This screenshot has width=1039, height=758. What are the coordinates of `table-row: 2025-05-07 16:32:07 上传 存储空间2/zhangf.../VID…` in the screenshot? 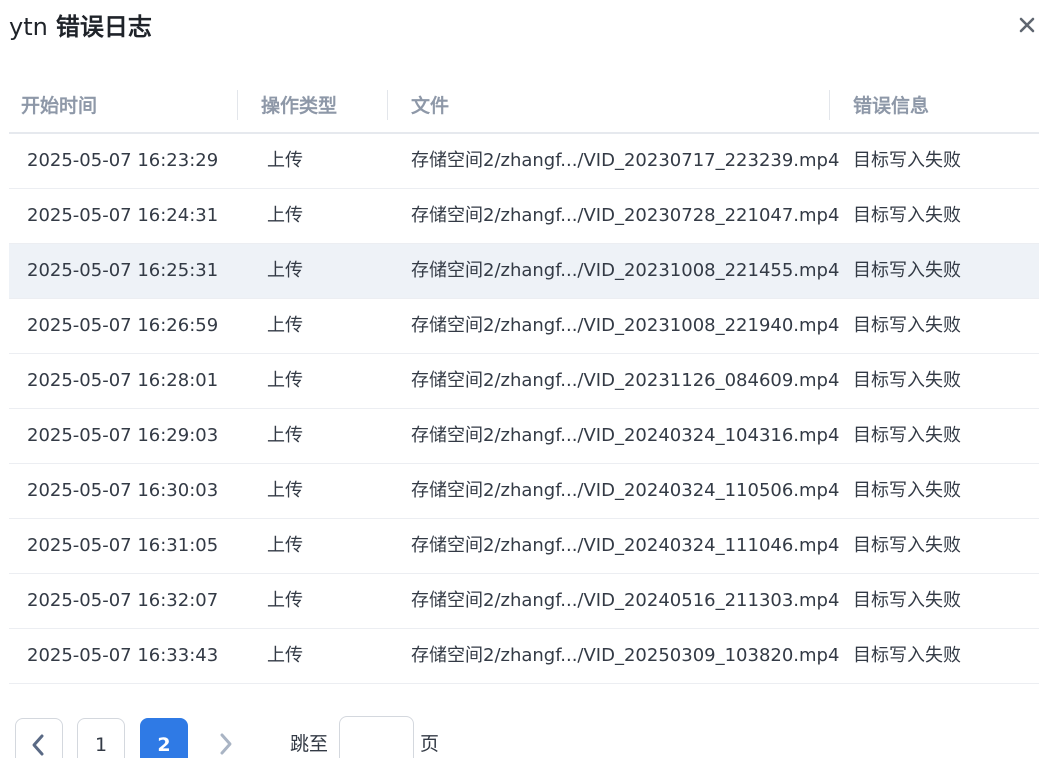 It's located at (524, 601).